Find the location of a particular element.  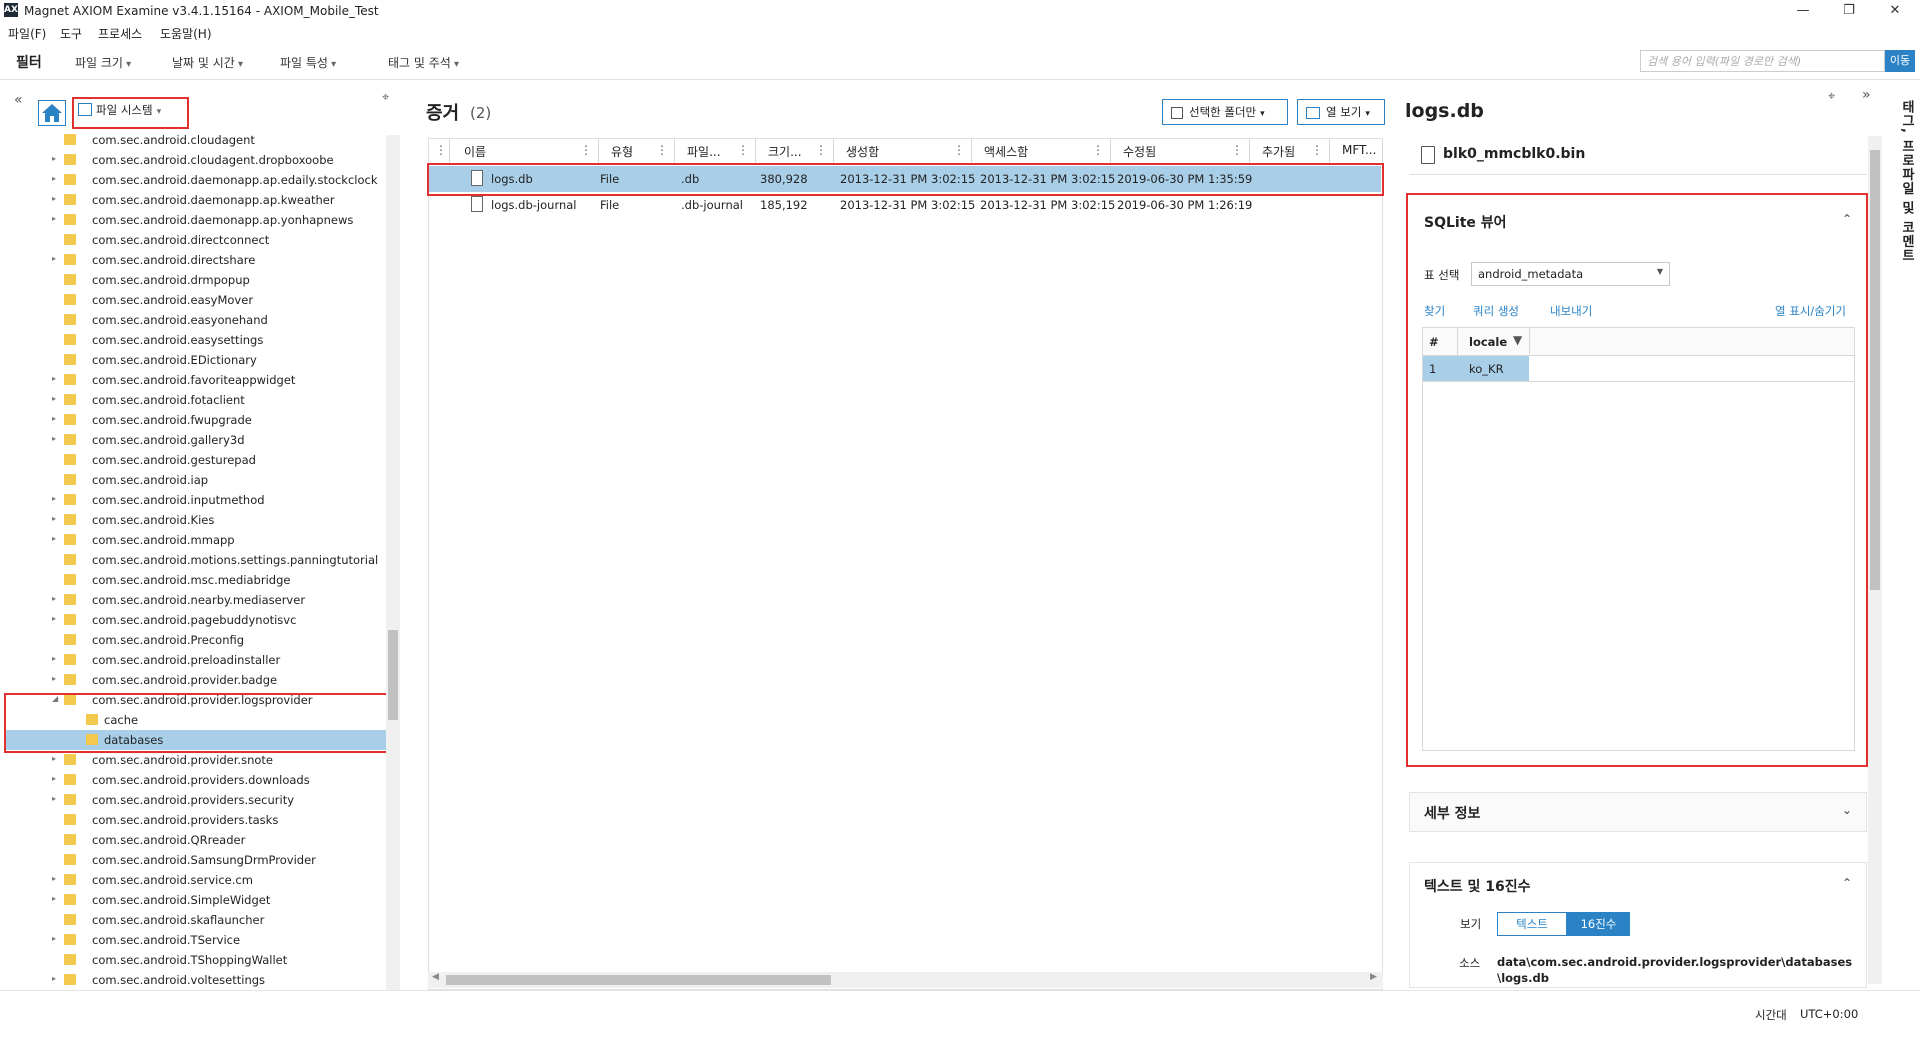

tree-folder: com.sec.android.directconnect is located at coordinates (196, 240).